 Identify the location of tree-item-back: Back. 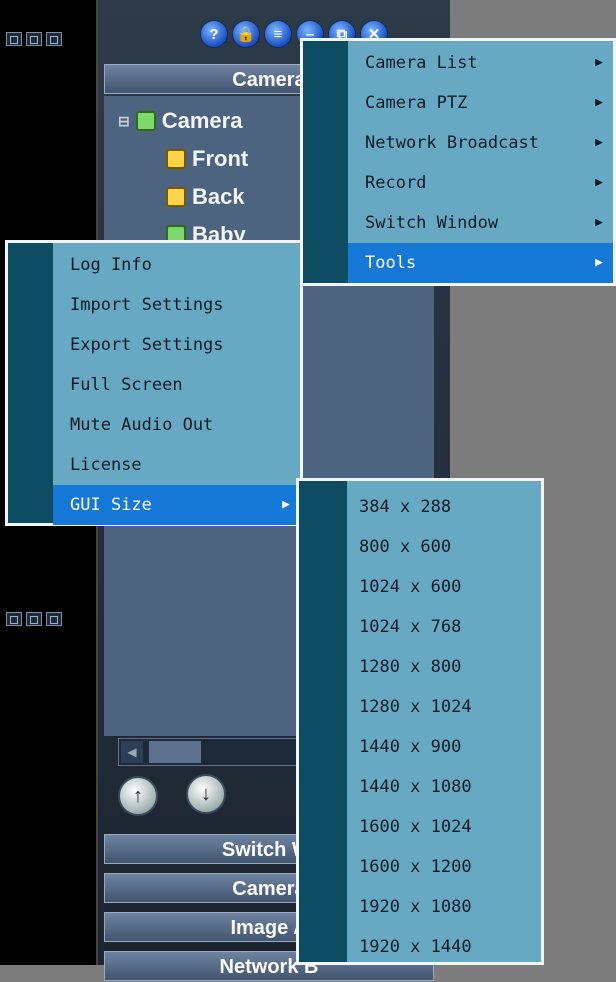
(205, 197).